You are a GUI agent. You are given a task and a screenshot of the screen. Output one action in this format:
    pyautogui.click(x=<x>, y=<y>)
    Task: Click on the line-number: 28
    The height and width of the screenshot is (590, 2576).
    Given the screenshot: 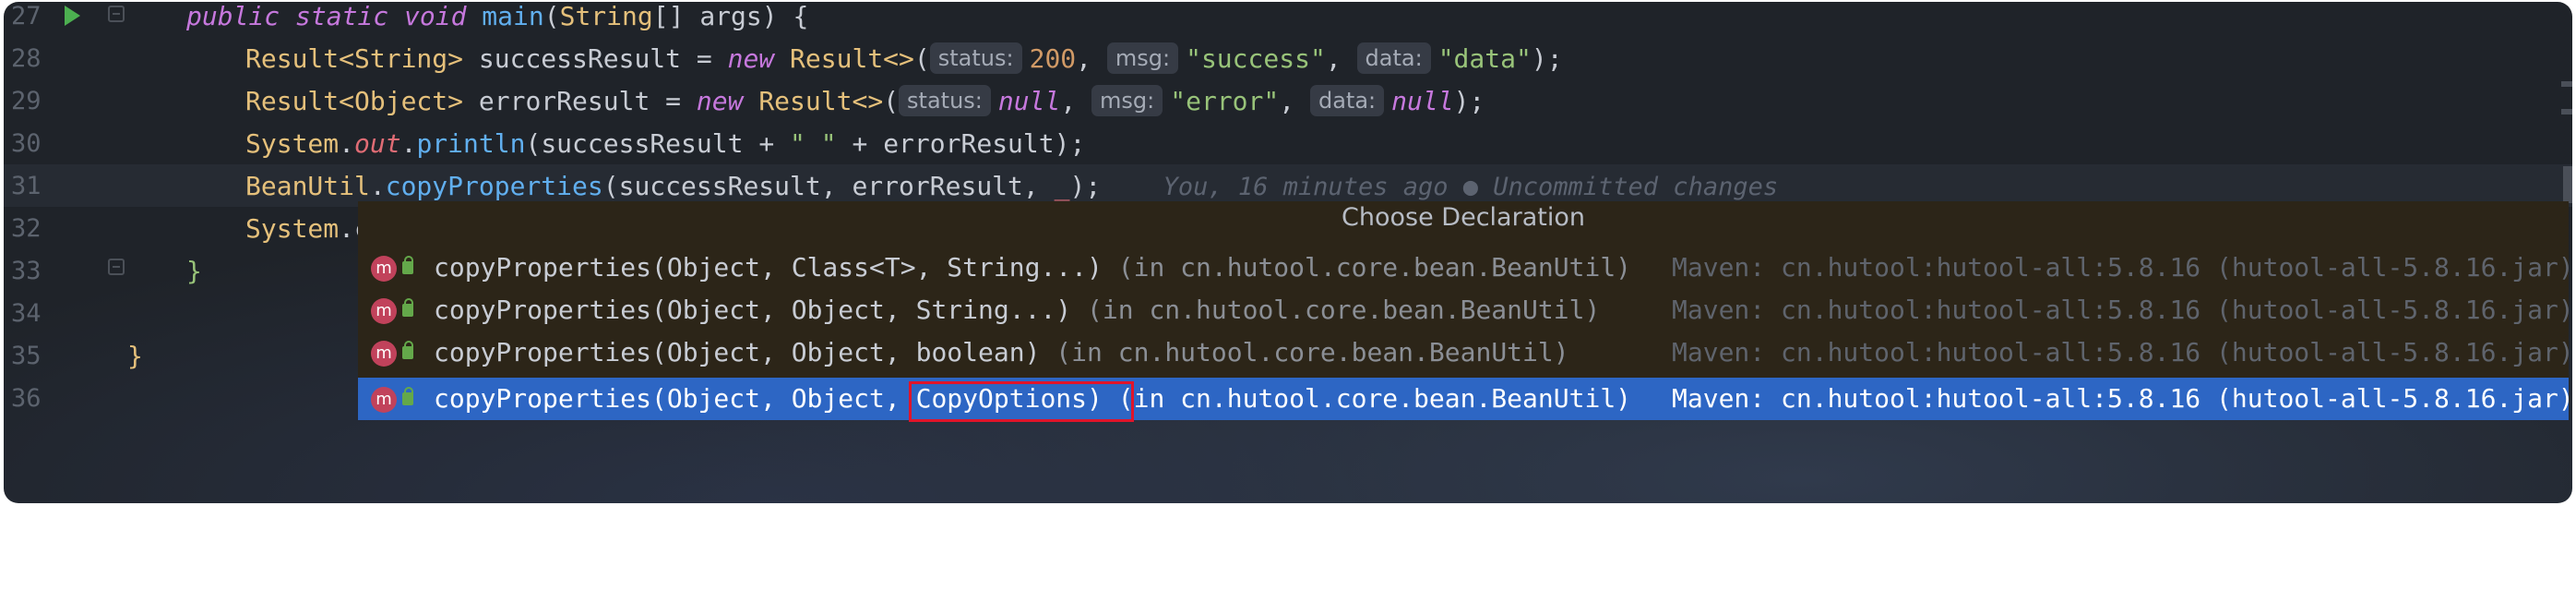 What is the action you would take?
    pyautogui.click(x=26, y=58)
    